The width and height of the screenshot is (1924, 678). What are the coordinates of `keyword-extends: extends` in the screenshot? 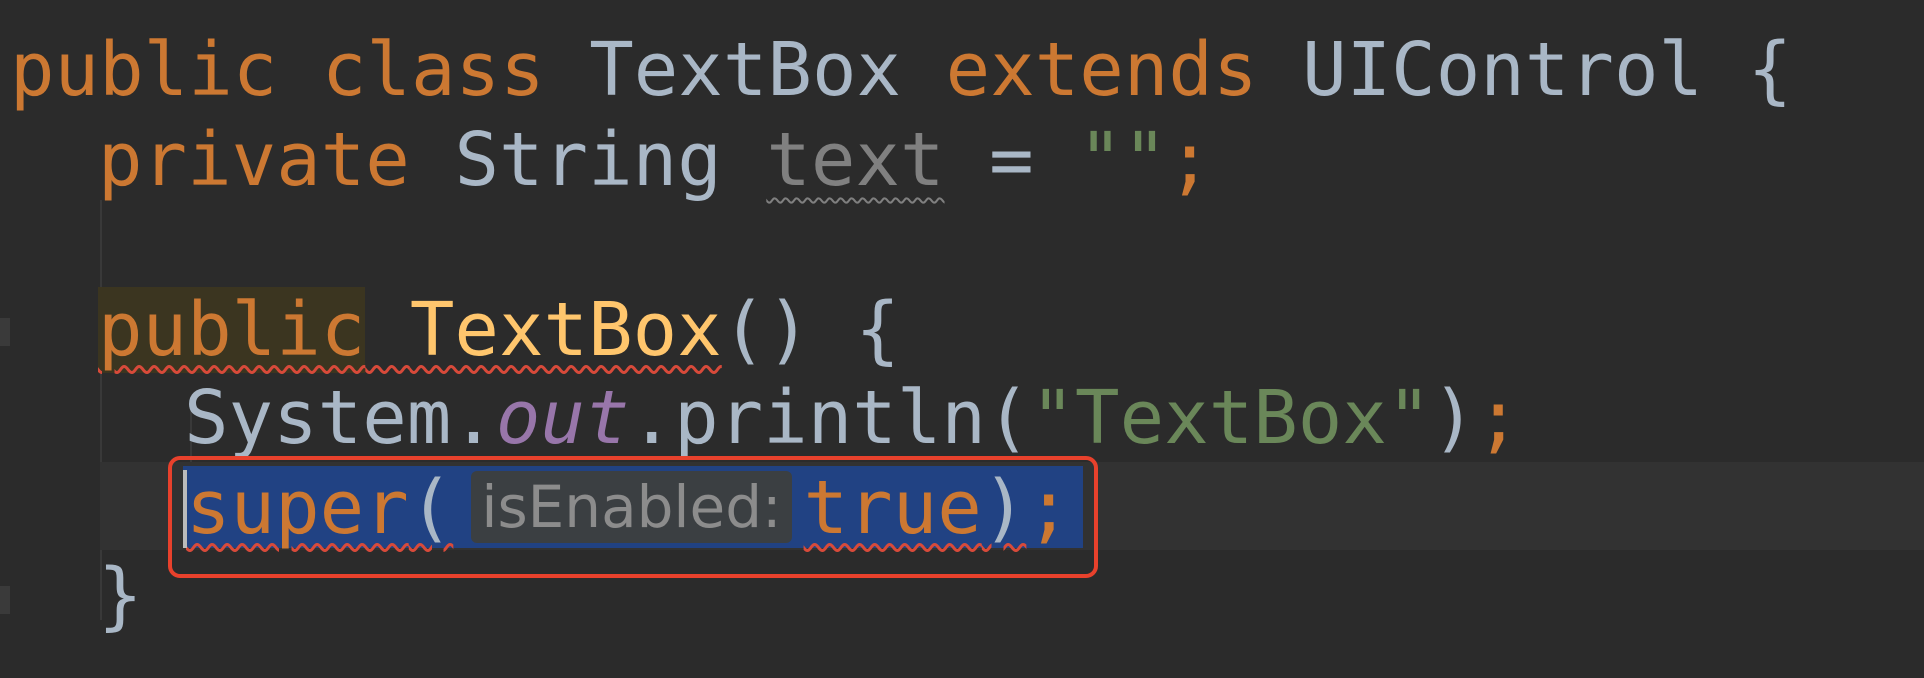 It's located at (1101, 70).